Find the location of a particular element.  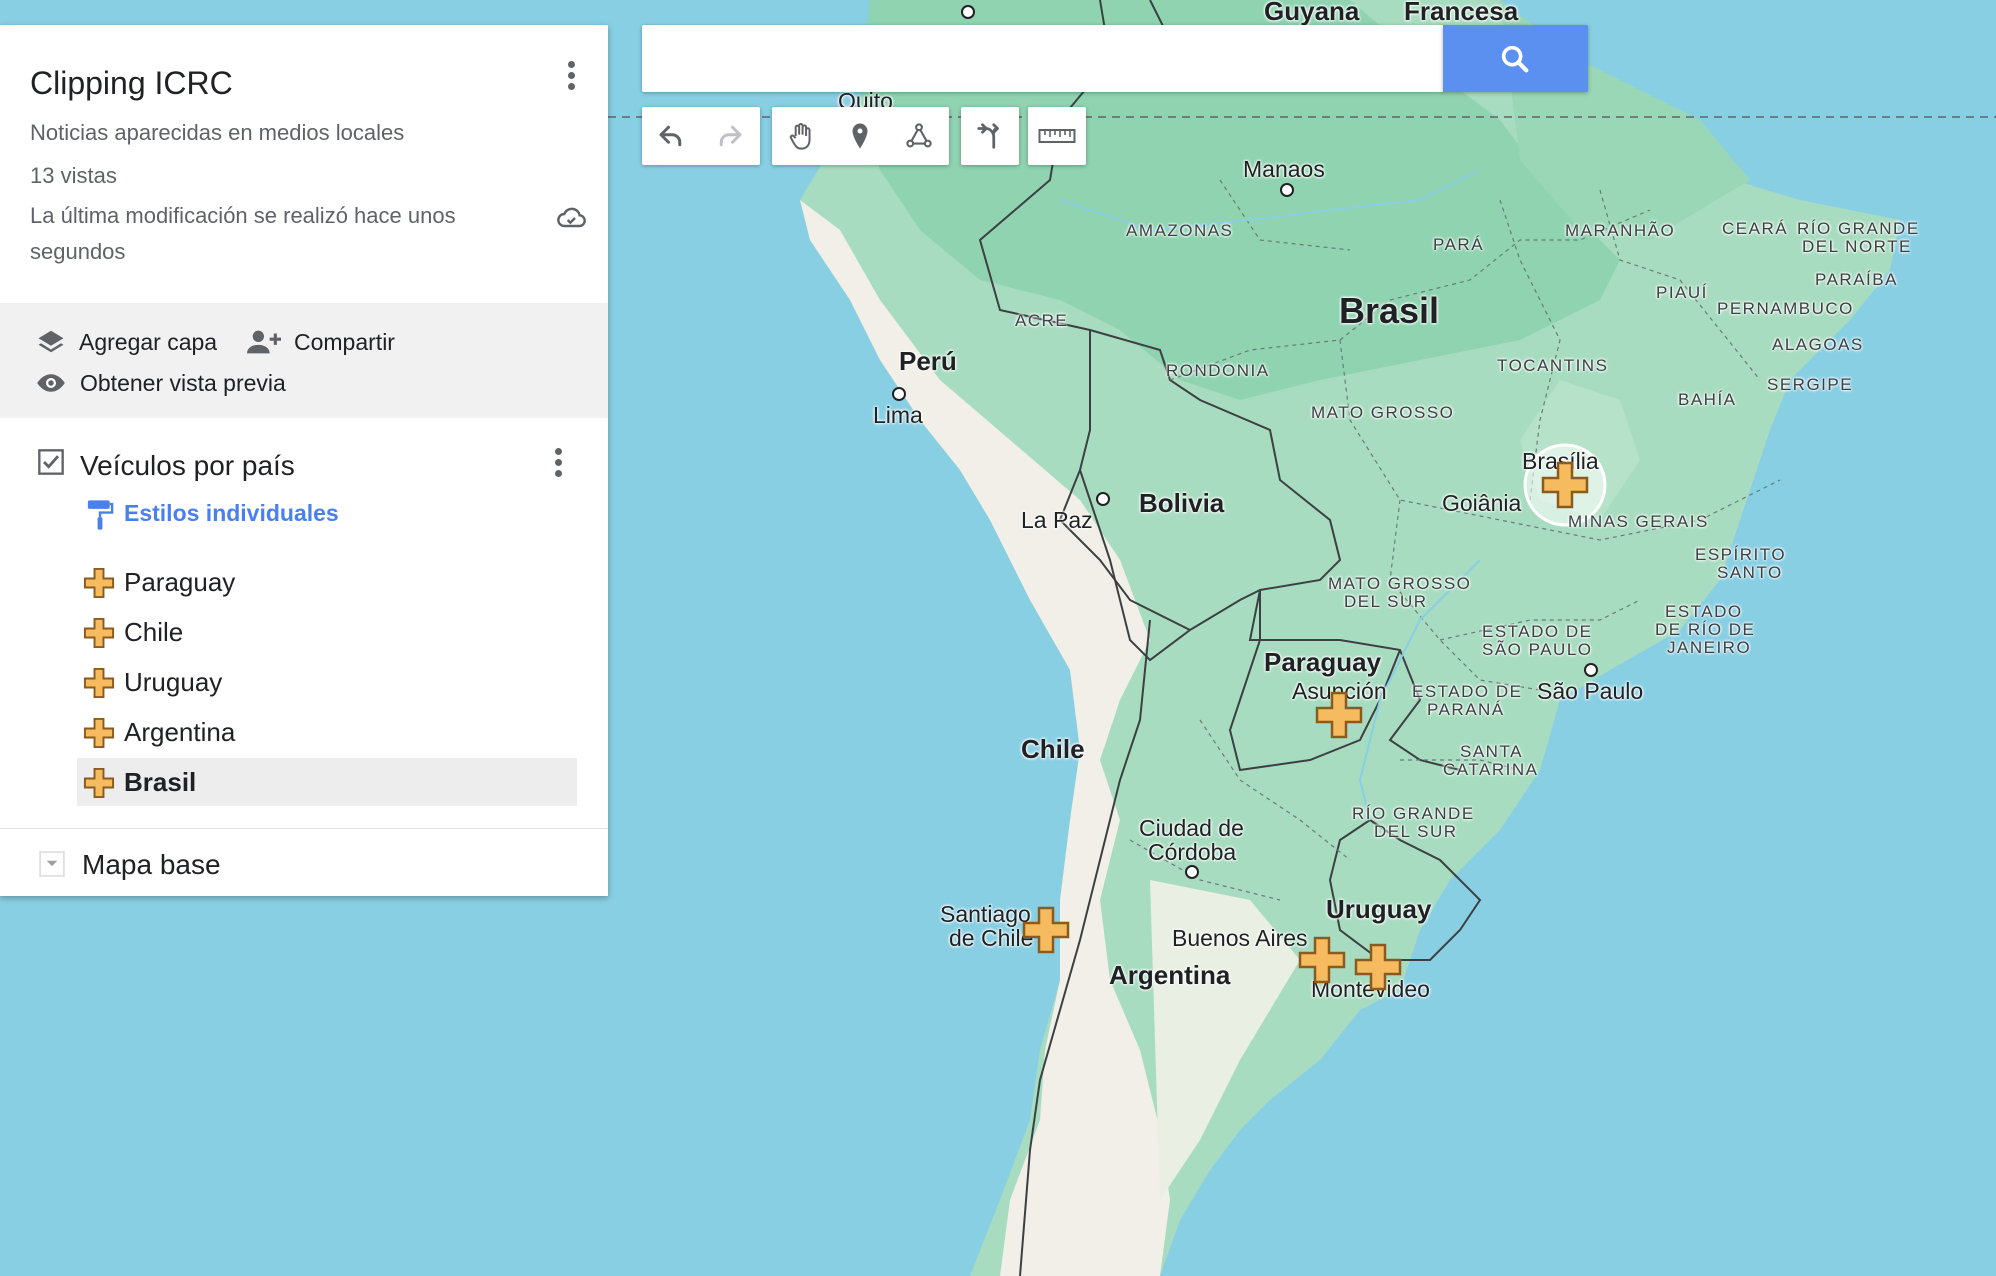

map-label-santa-catarina-line2: CATARINA is located at coordinates (1491, 769).